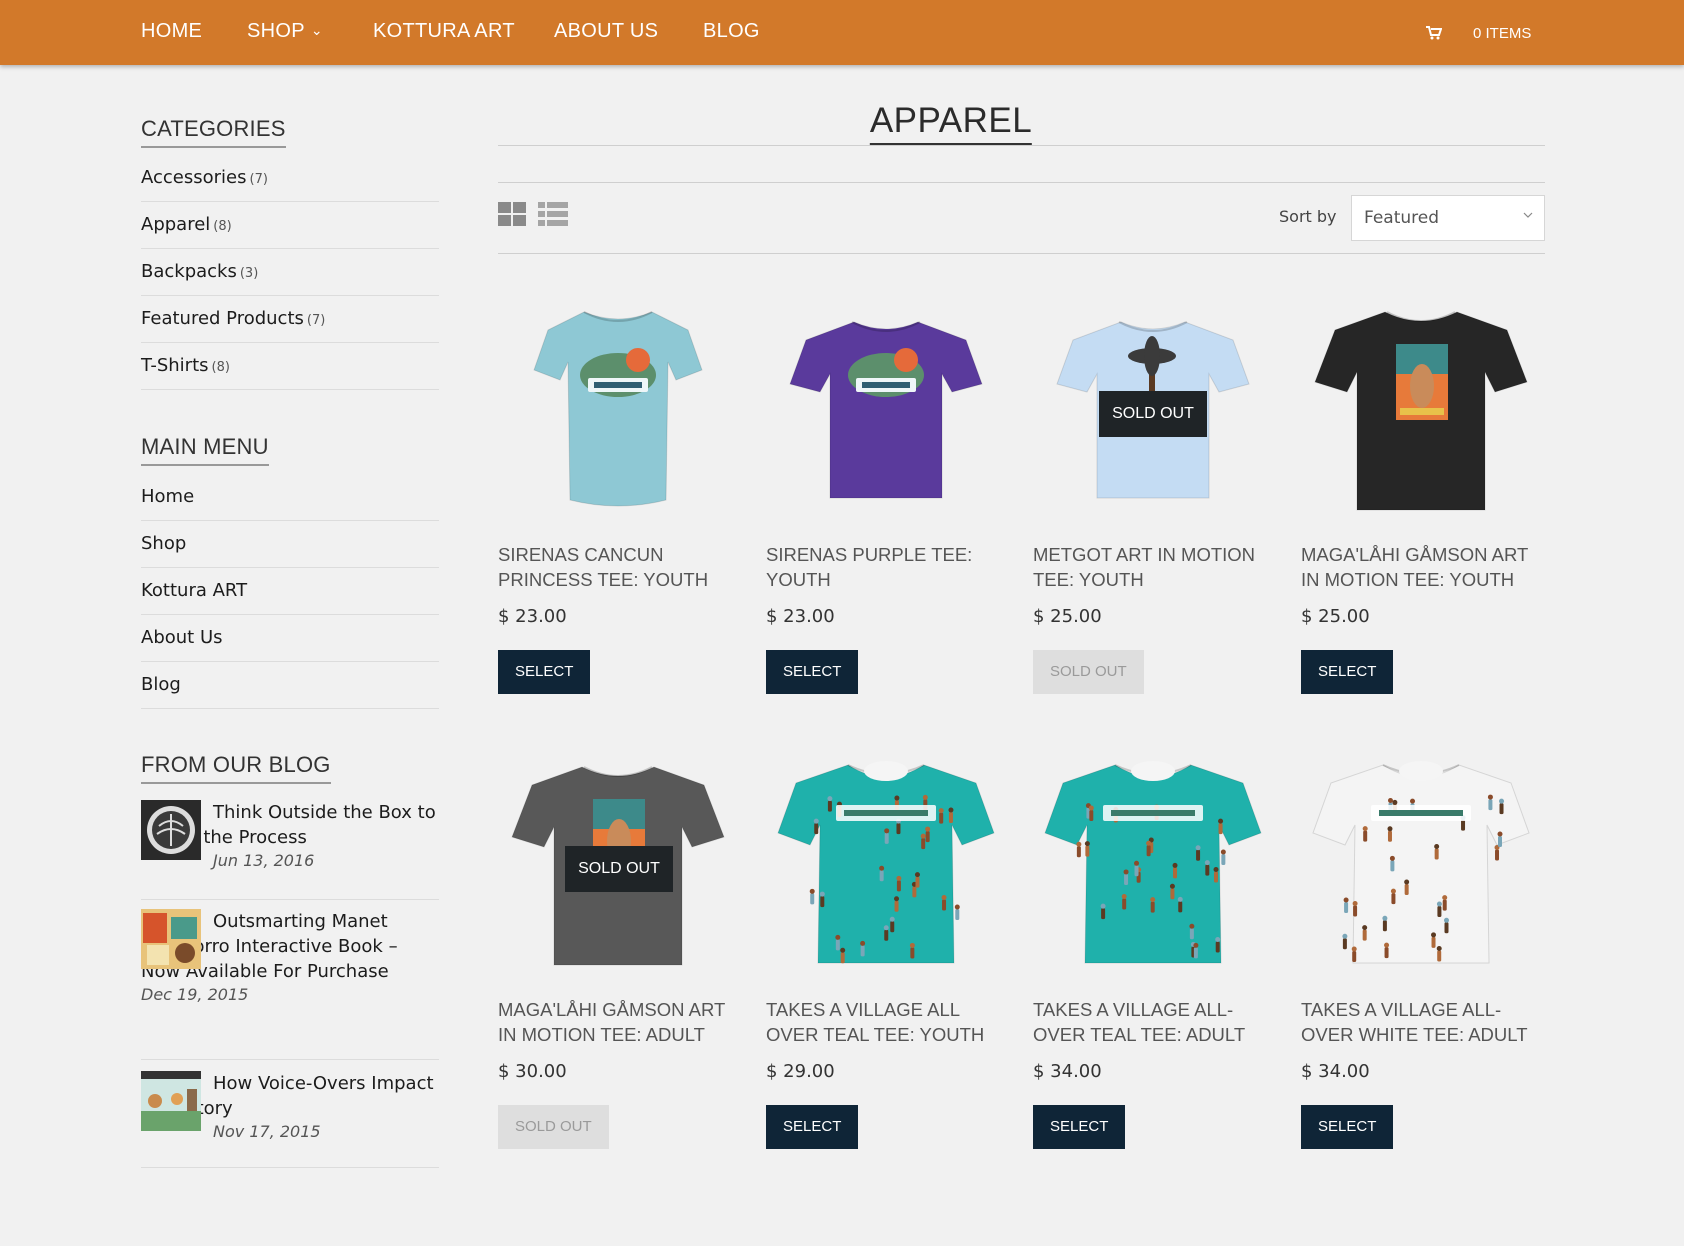 The image size is (1684, 1246). I want to click on category-item-apparel: Apparel (8), so click(290, 225).